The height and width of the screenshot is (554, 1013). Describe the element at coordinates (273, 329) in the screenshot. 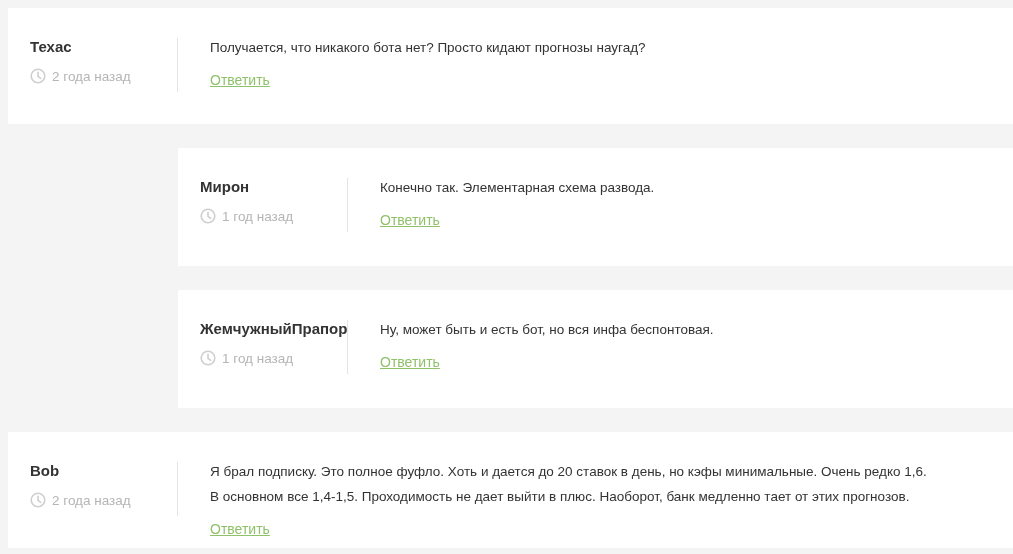

I see `author-name: ЖемчужныйПрапор` at that location.